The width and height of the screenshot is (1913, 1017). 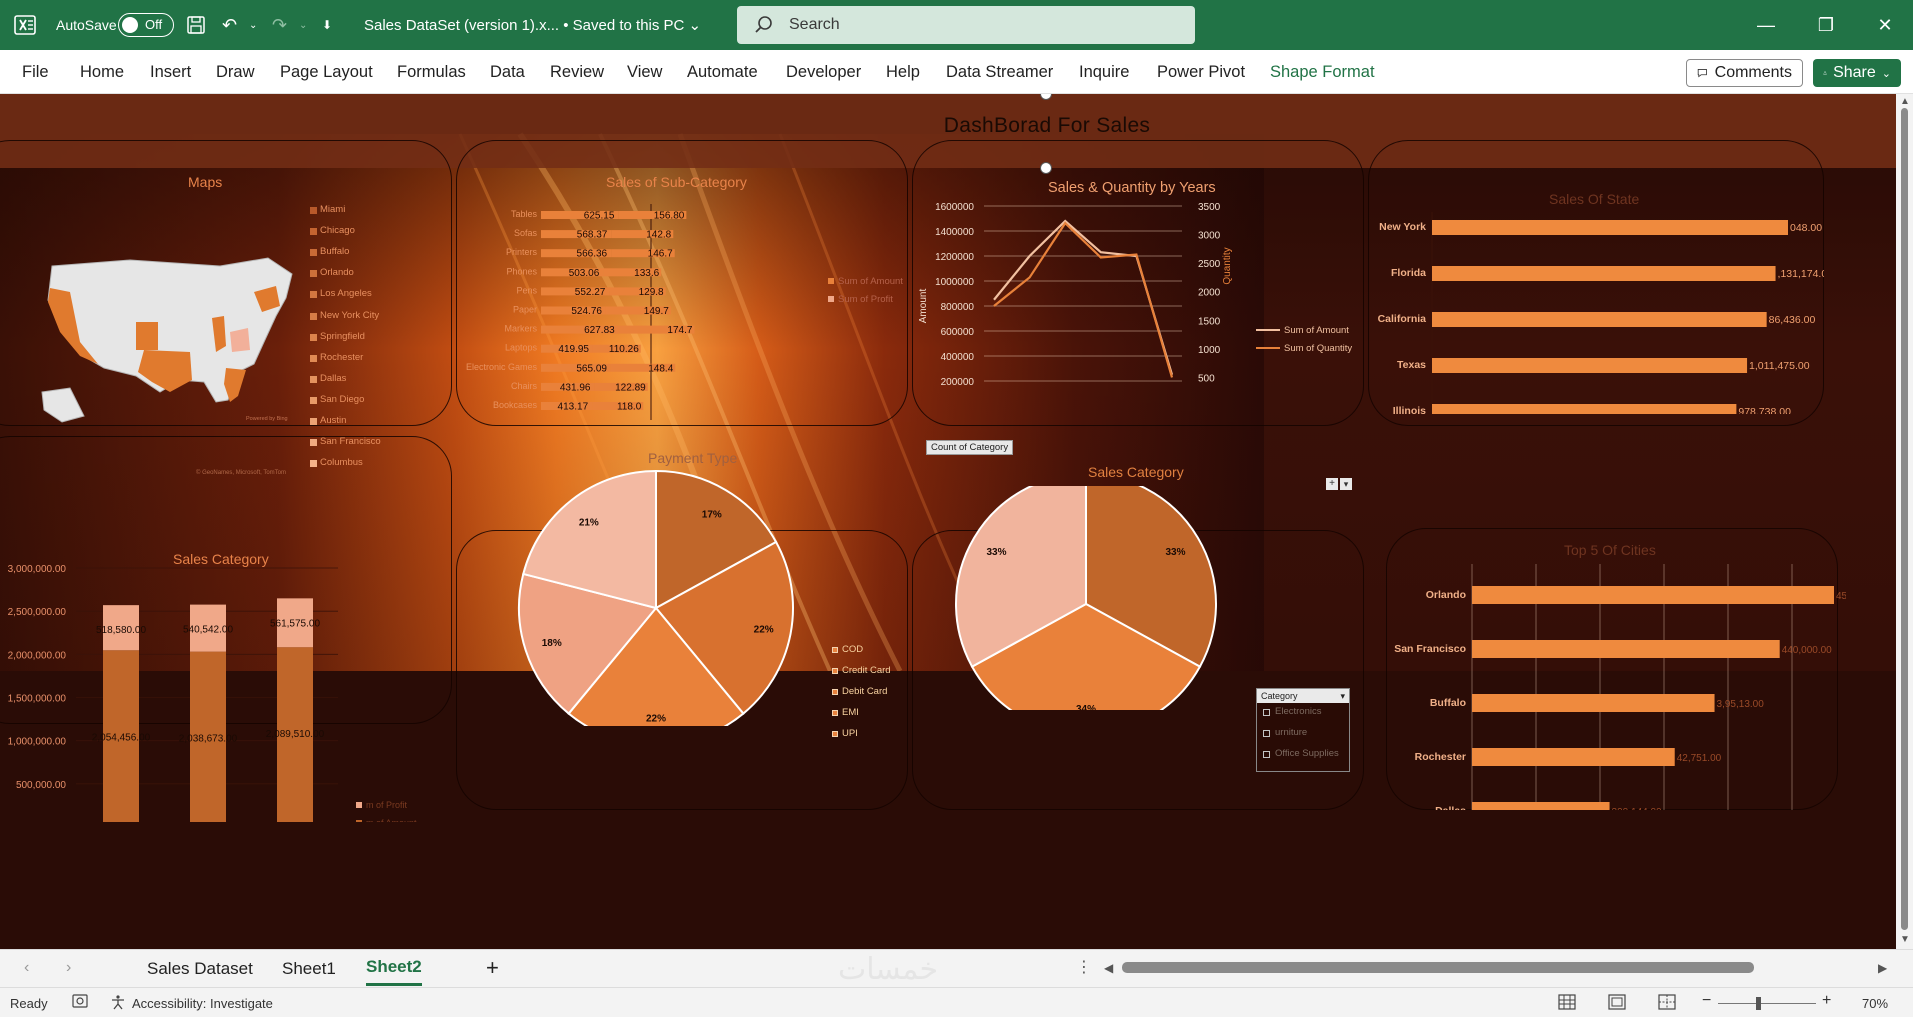 What do you see at coordinates (1617, 1003) in the screenshot?
I see `page-layout-view-icon` at bounding box center [1617, 1003].